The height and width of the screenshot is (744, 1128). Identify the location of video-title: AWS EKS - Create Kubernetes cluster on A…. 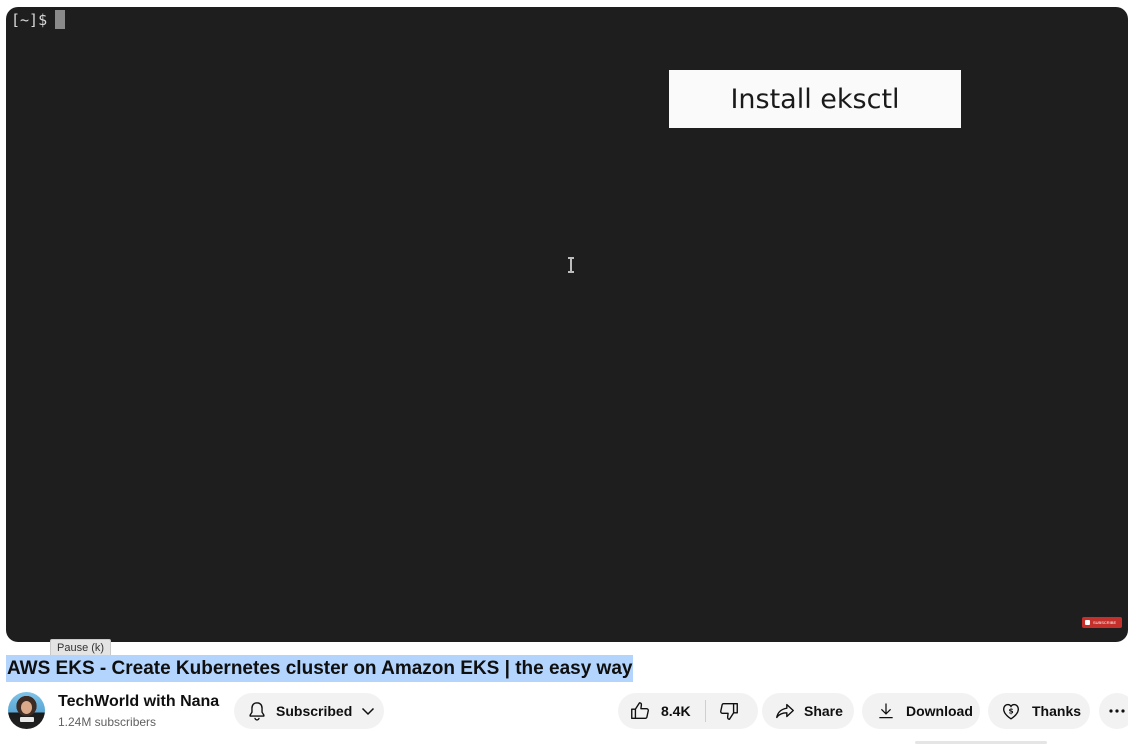
(320, 668).